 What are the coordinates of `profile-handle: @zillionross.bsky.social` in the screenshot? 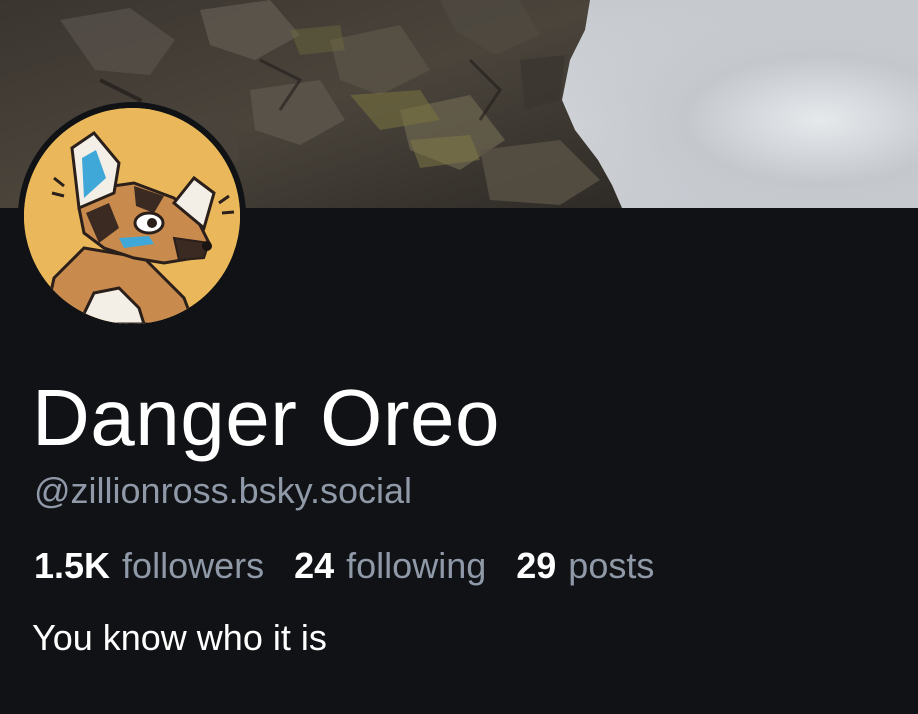 It's located at (223, 490).